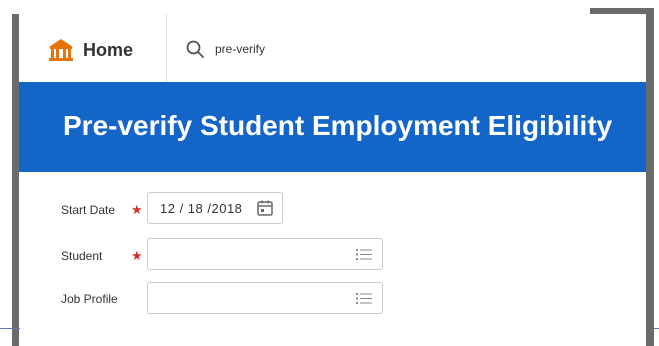 This screenshot has height=346, width=659. I want to click on student-row: Student ★, so click(332, 255).